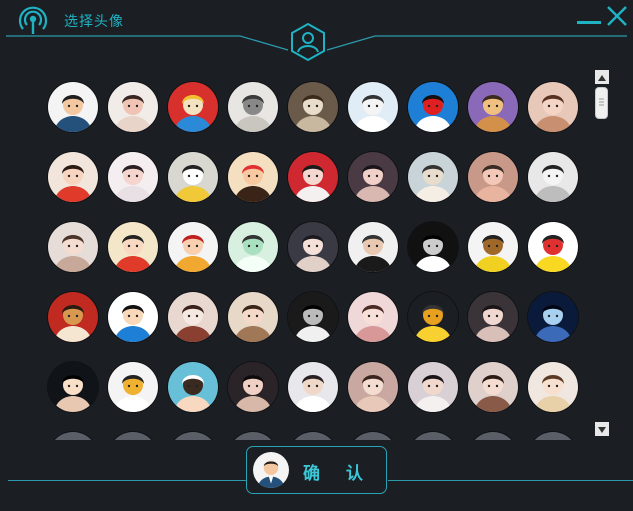 This screenshot has width=633, height=511. I want to click on avatar-option-man-in-suit-cartoon, so click(73, 107).